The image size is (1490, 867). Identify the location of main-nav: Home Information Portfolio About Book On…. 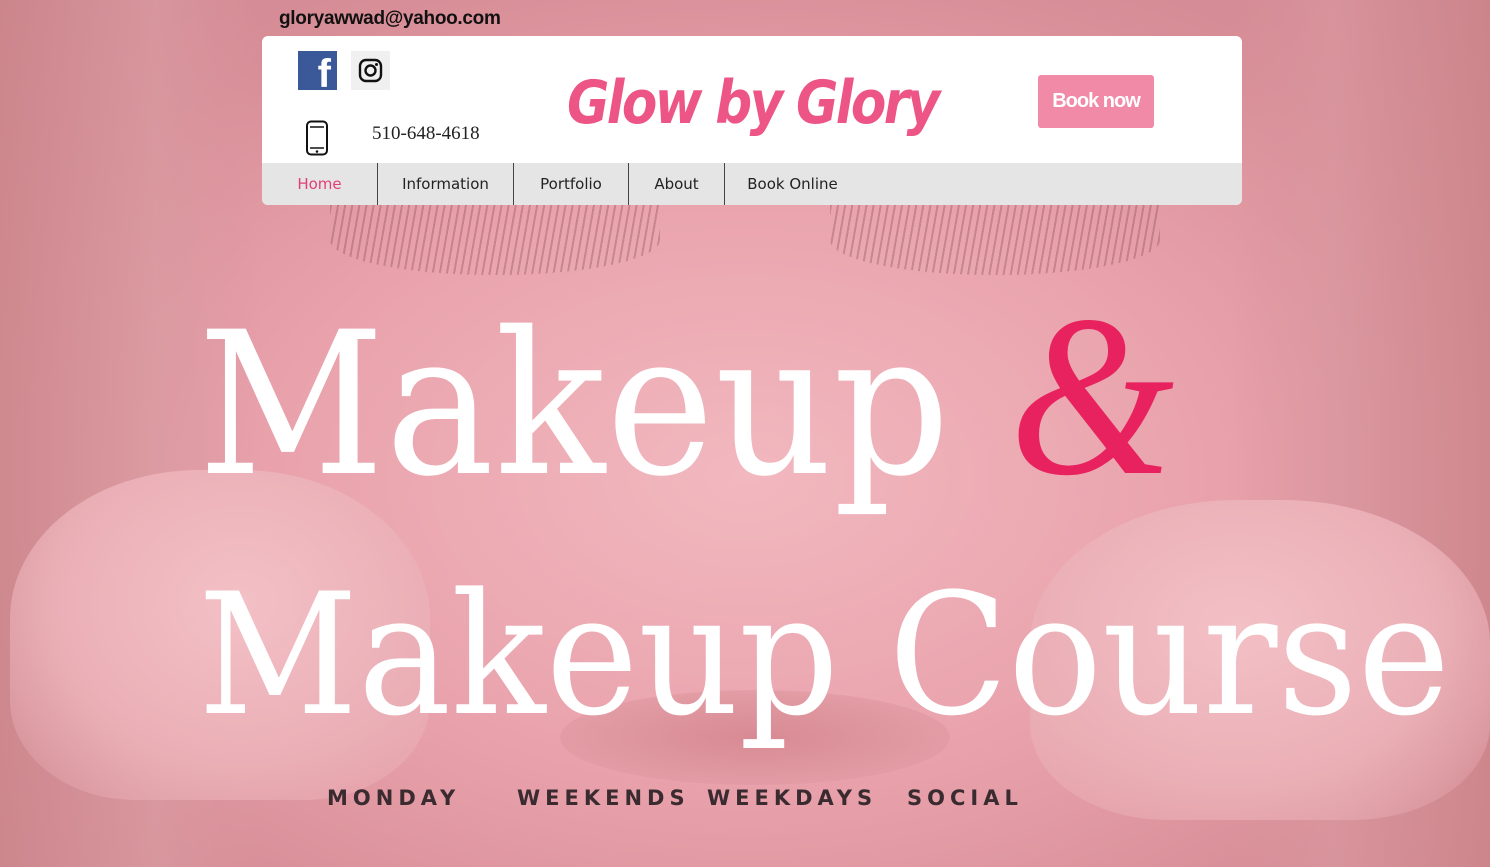
(752, 184).